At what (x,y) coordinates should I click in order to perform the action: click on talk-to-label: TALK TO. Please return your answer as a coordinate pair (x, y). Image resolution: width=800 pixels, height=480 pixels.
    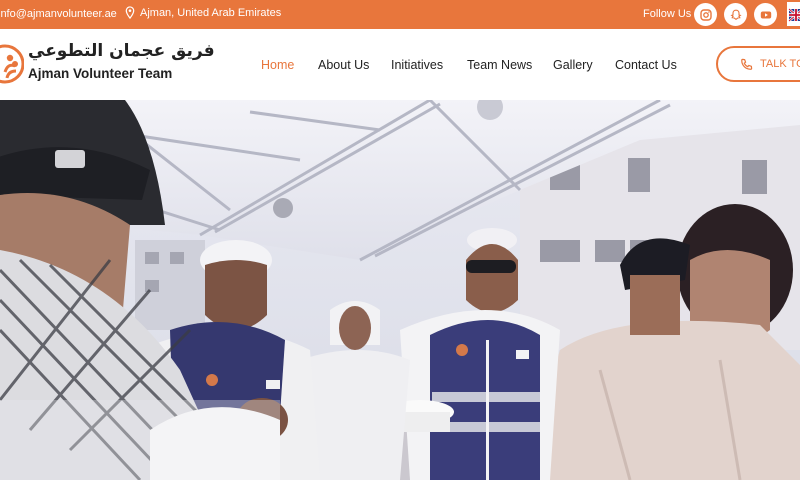
    Looking at the image, I should click on (780, 64).